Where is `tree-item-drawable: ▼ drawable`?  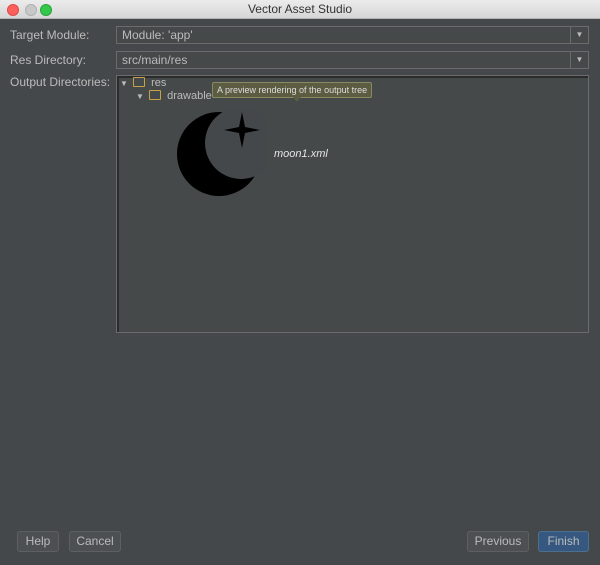
tree-item-drawable: ▼ drawable is located at coordinates (174, 96).